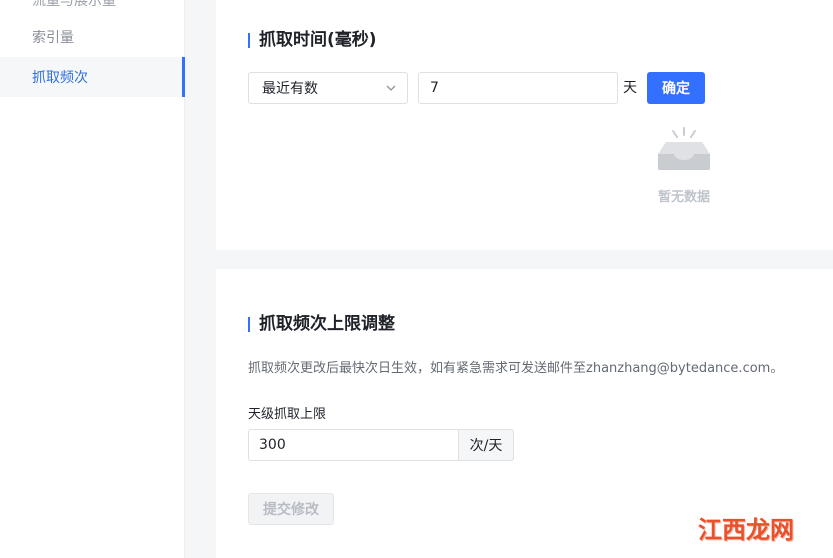 The image size is (833, 558). What do you see at coordinates (60, 78) in the screenshot?
I see `sidebar-item-label: 抓取频次` at bounding box center [60, 78].